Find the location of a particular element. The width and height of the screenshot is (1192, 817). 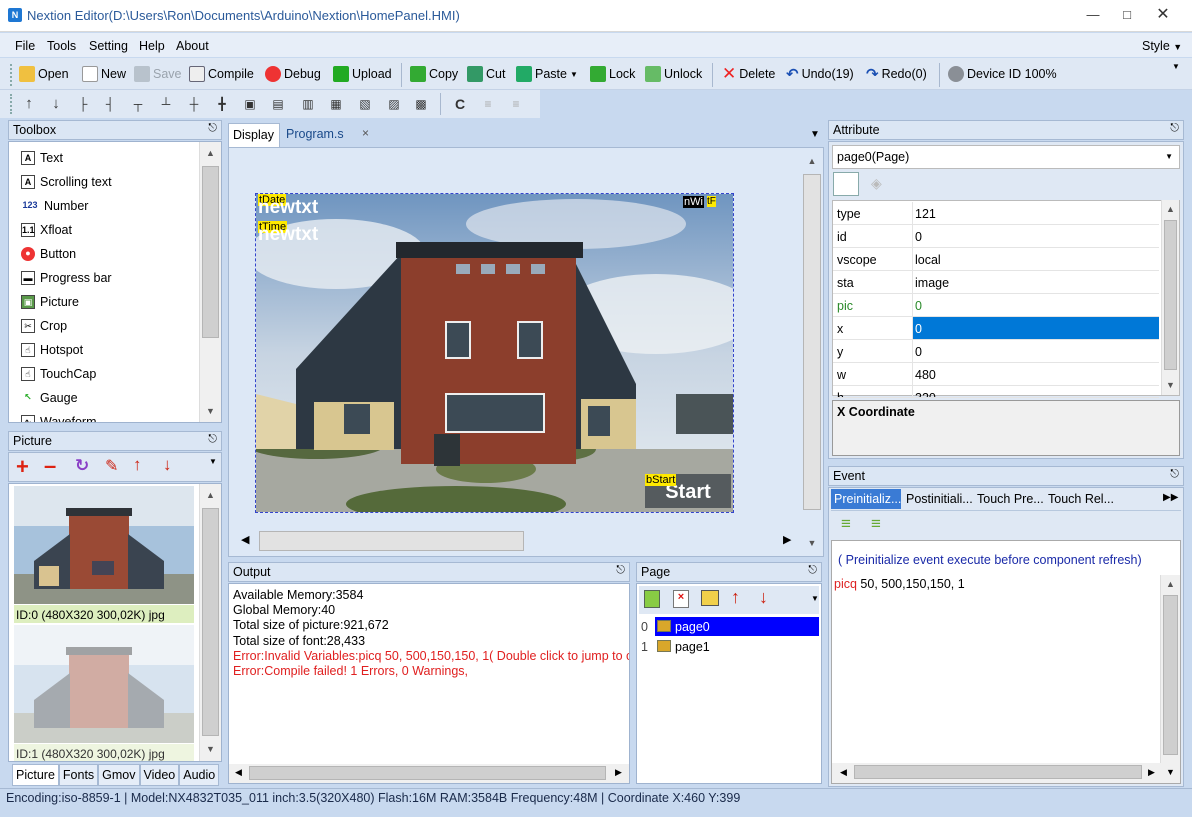

output-hscrollbar: ◀ ▶ is located at coordinates (429, 773).